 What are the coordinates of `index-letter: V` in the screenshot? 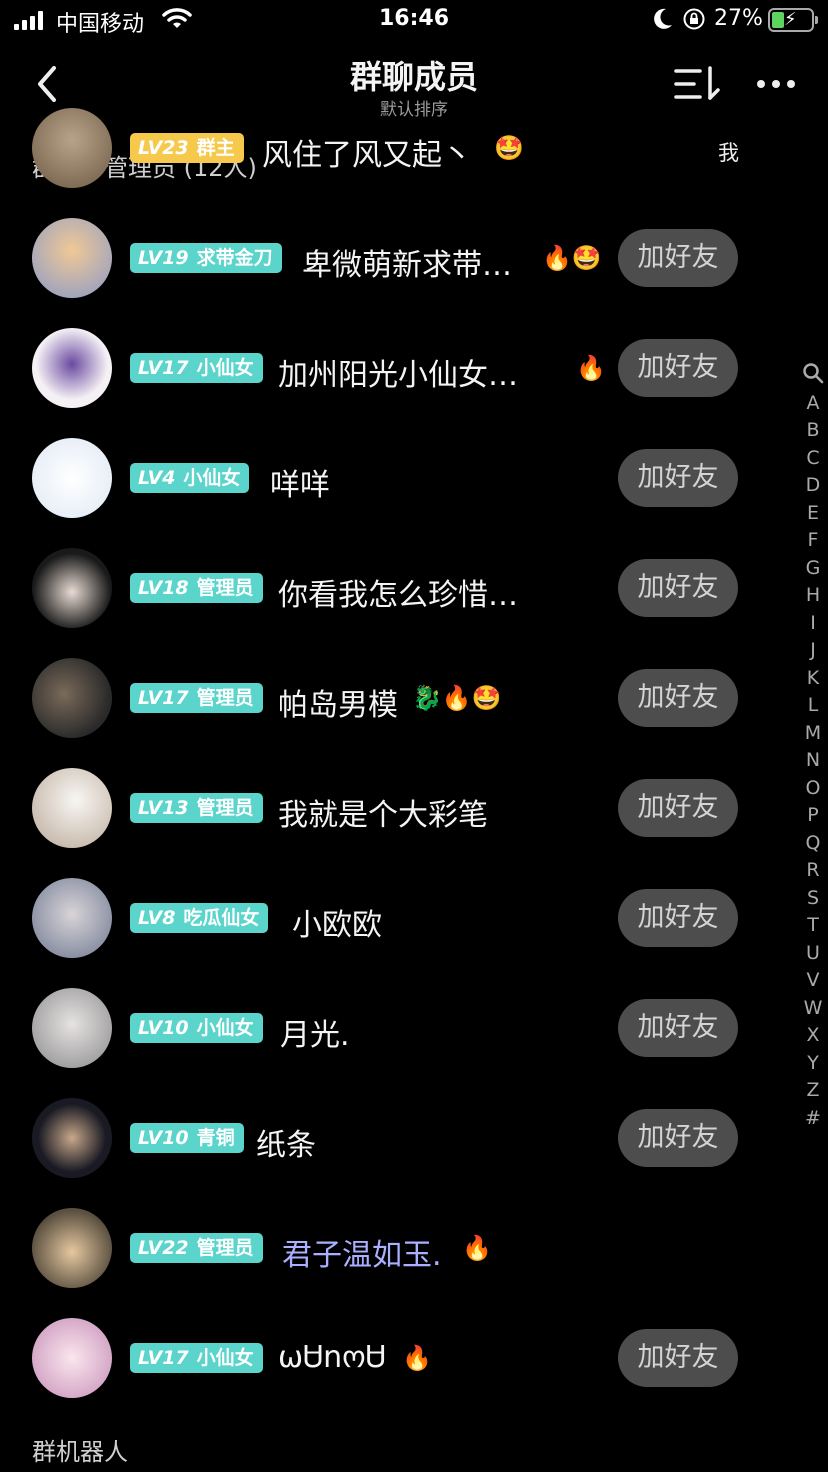 It's located at (813, 981).